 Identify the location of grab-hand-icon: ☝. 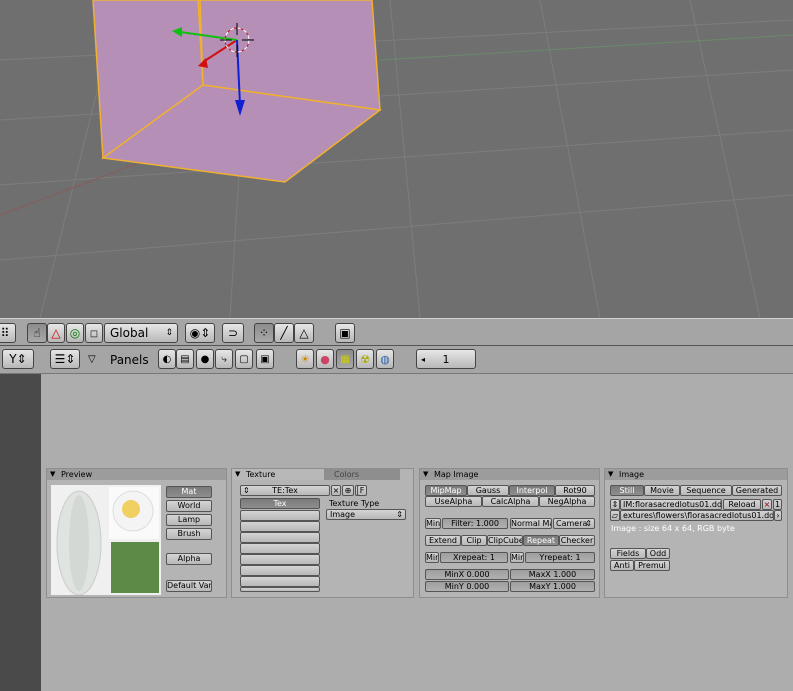
(37, 333).